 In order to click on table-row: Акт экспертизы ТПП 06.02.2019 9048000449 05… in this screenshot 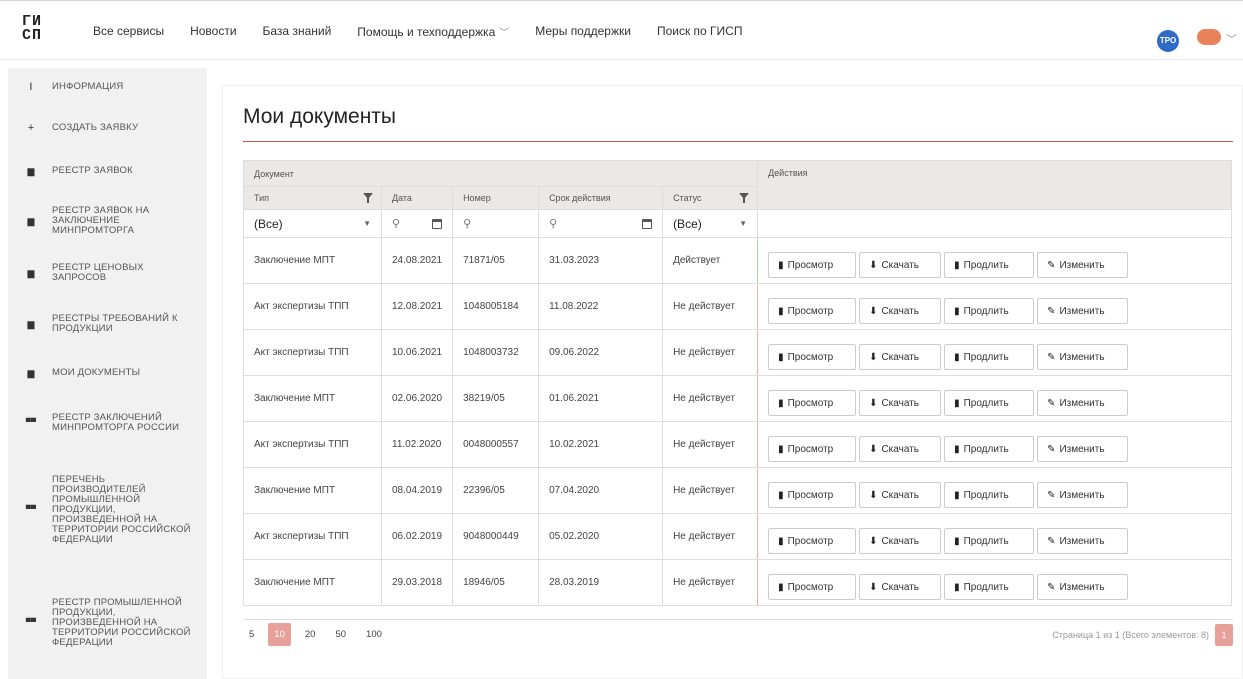, I will do `click(737, 536)`.